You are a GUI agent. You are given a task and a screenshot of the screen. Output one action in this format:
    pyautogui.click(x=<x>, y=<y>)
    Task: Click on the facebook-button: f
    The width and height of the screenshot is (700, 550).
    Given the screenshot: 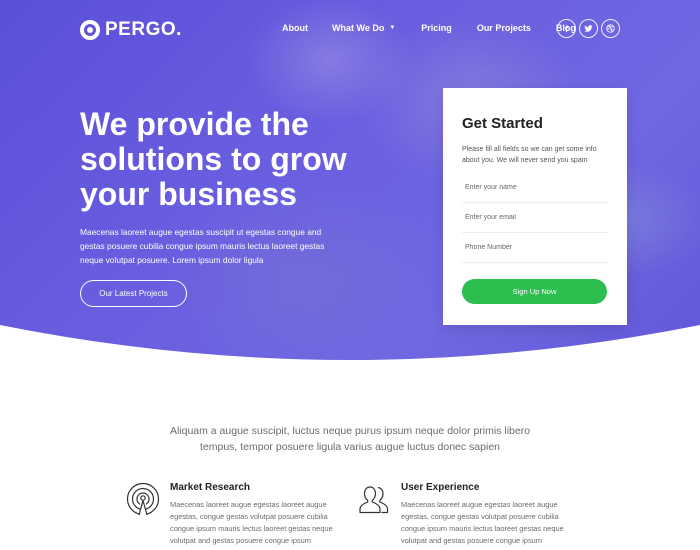 What is the action you would take?
    pyautogui.click(x=566, y=28)
    